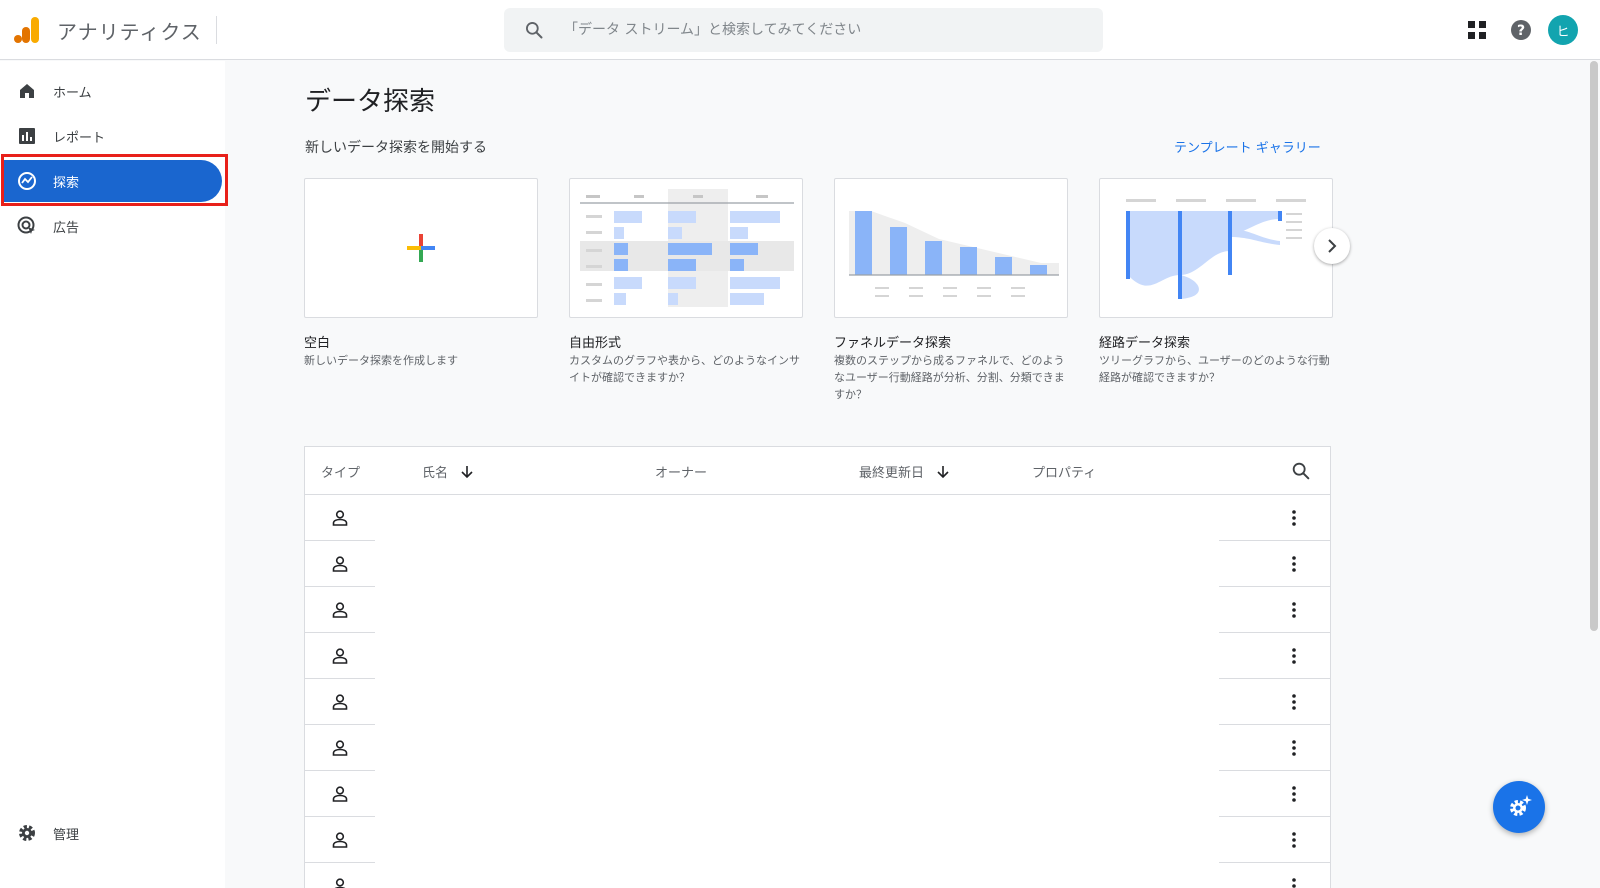  I want to click on col-label: 最終更新日, so click(892, 473).